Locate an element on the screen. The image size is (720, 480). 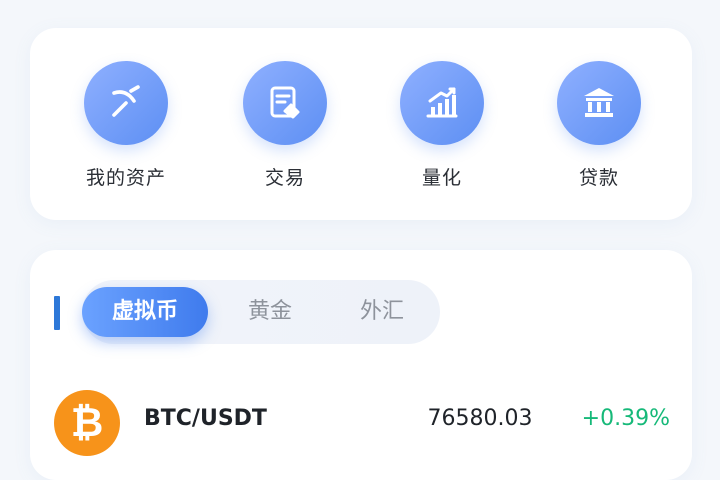
action-trade: 交易 is located at coordinates (285, 125).